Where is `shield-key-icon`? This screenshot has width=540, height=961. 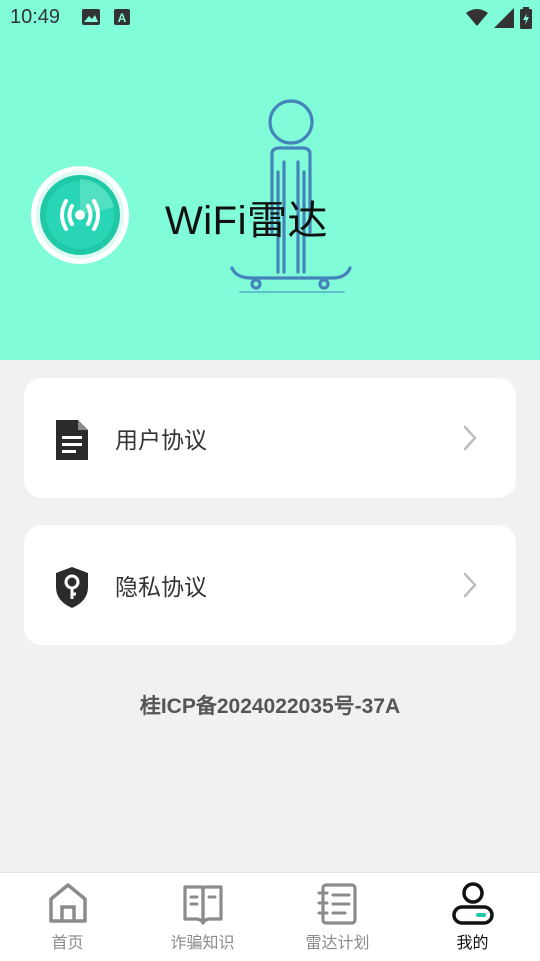
shield-key-icon is located at coordinates (72, 587).